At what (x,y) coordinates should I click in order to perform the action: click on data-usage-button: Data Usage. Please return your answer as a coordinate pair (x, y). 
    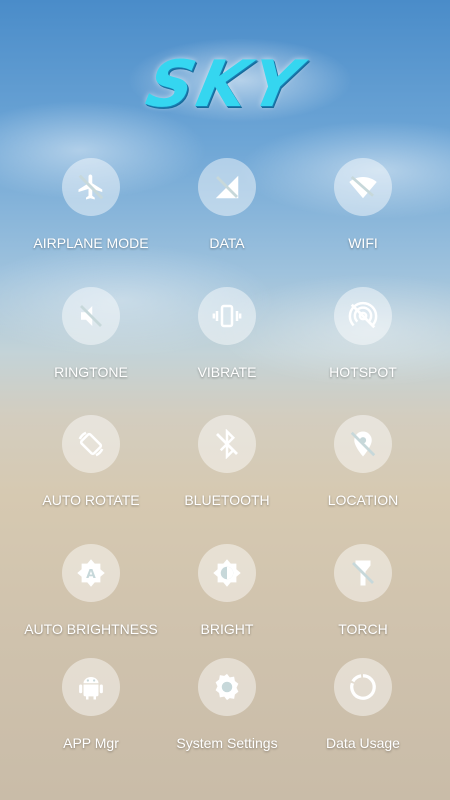
    Looking at the image, I should click on (363, 704).